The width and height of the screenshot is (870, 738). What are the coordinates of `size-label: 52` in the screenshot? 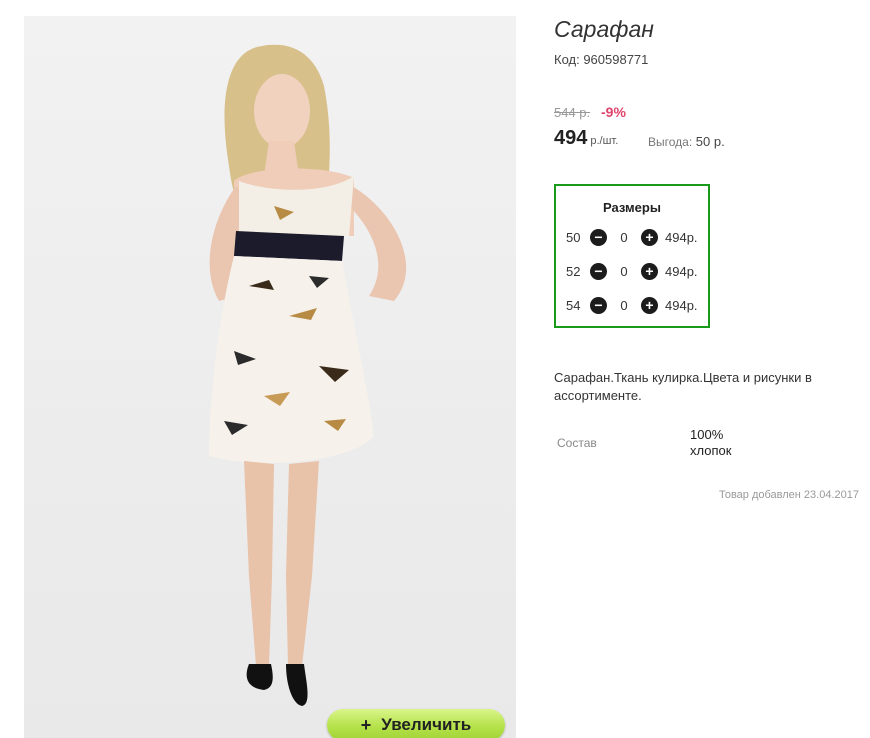 It's located at (573, 271).